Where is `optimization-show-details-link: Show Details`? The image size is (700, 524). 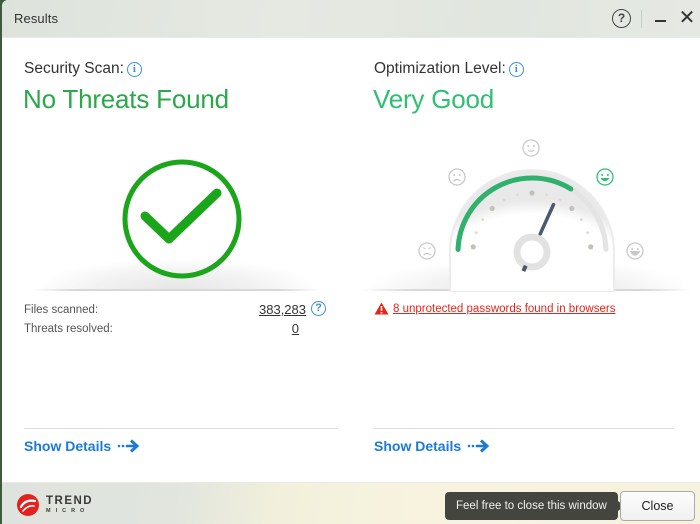
optimization-show-details-link: Show Details is located at coordinates (432, 446).